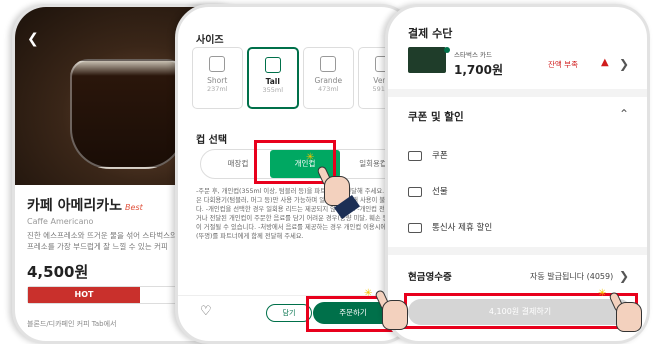 This screenshot has height=344, width=670. What do you see at coordinates (217, 89) in the screenshot?
I see `size-volume: 237ml` at bounding box center [217, 89].